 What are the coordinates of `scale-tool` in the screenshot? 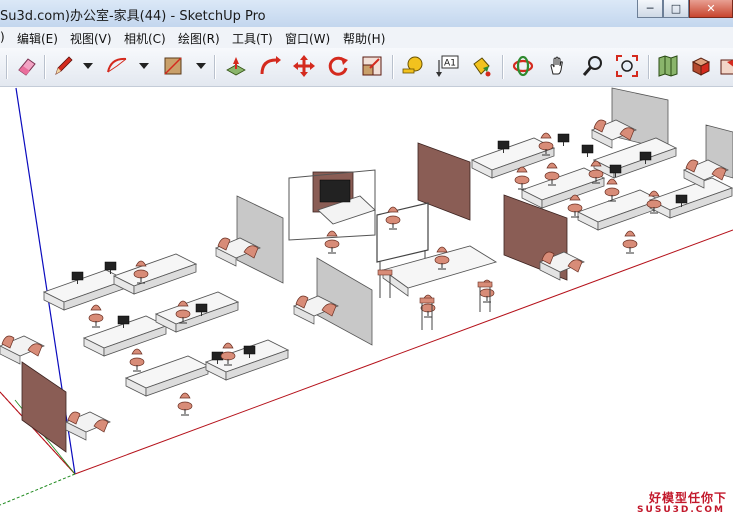 It's located at (372, 66).